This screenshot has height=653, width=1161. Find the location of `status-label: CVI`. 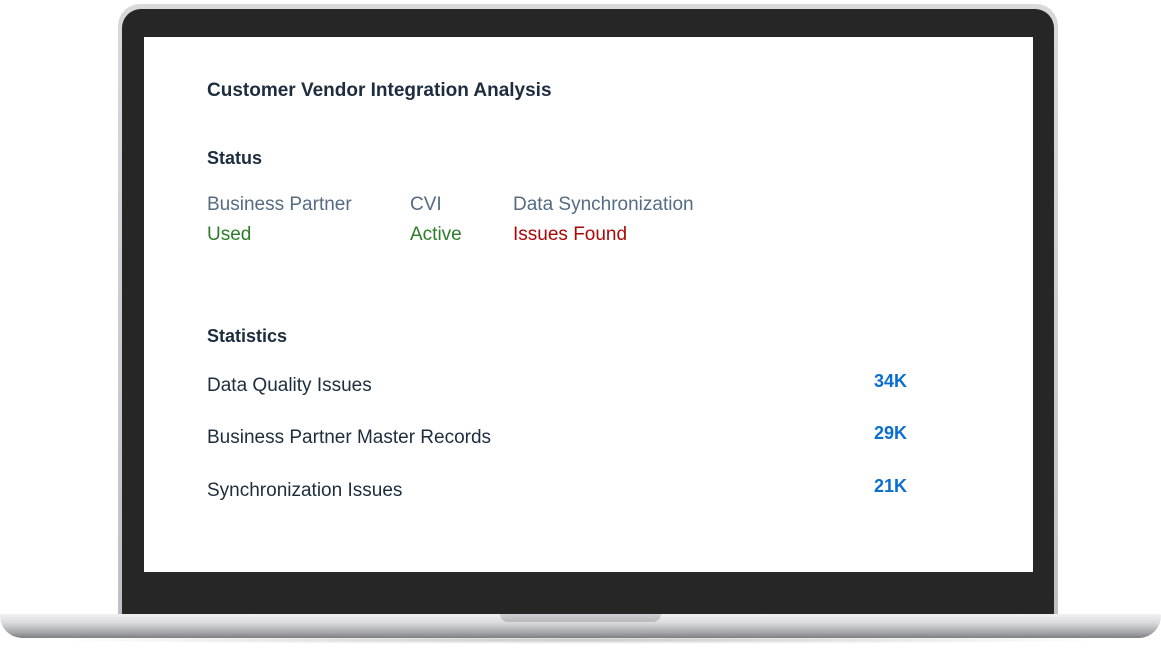

status-label: CVI is located at coordinates (426, 204).